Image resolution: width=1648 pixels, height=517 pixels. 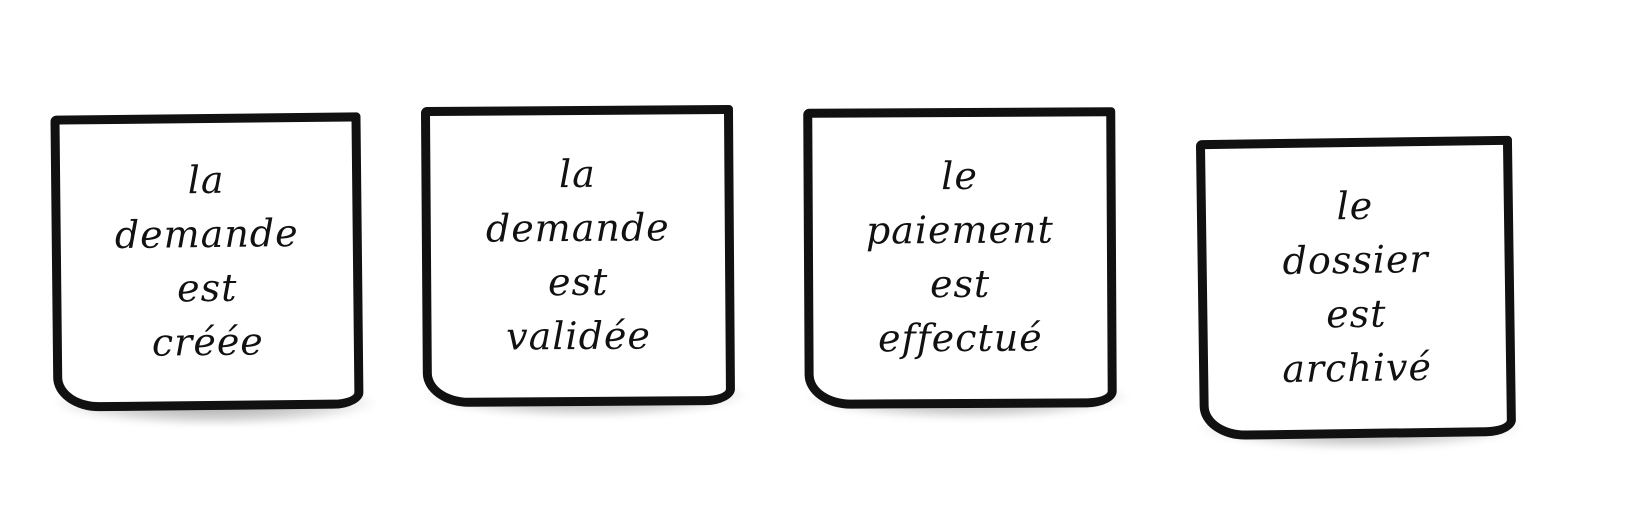 I want to click on note-text: le paiement est effectué, so click(x=959, y=257).